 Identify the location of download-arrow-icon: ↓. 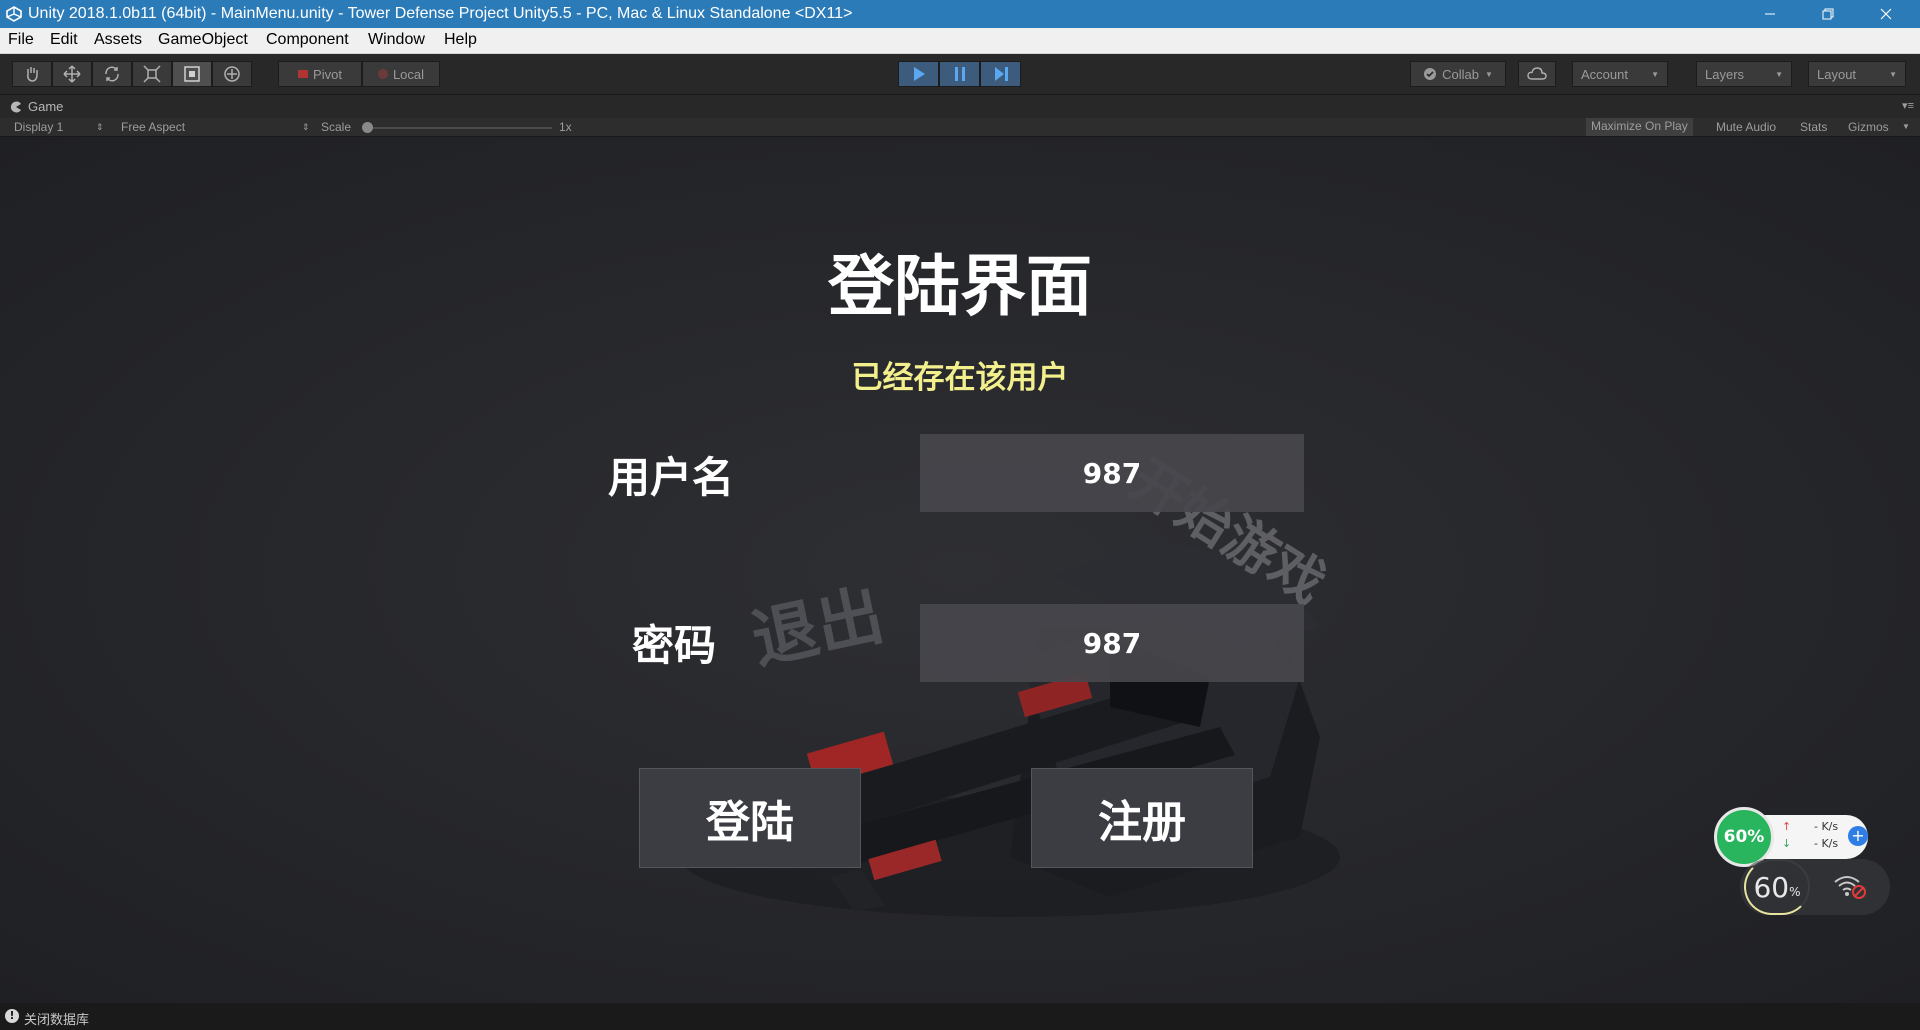
(1787, 843).